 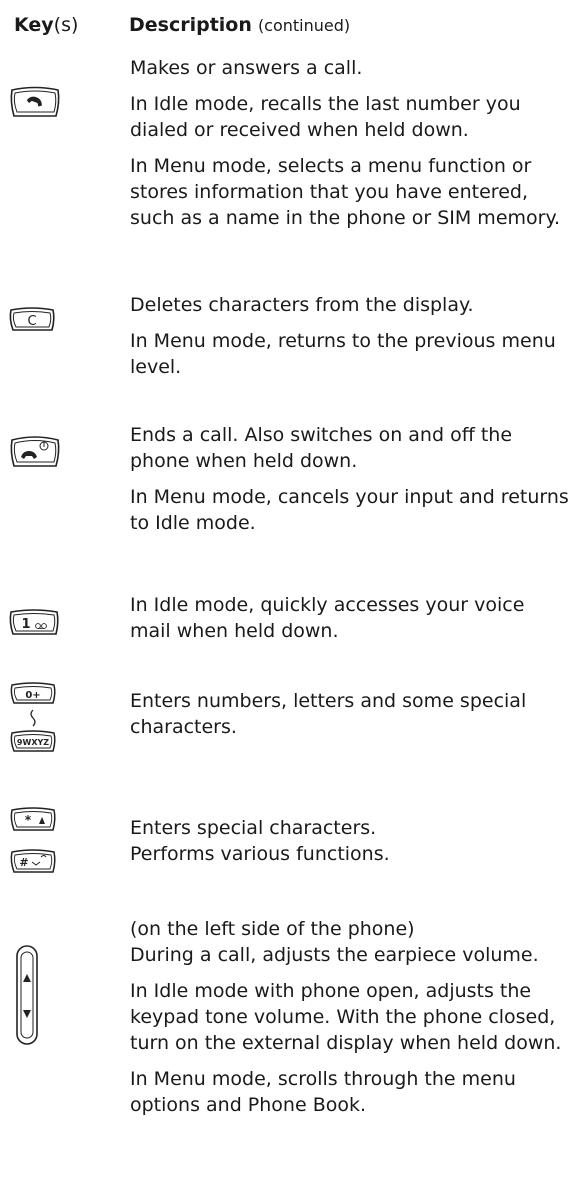 I want to click on clear-key-icon: C, so click(x=32, y=319).